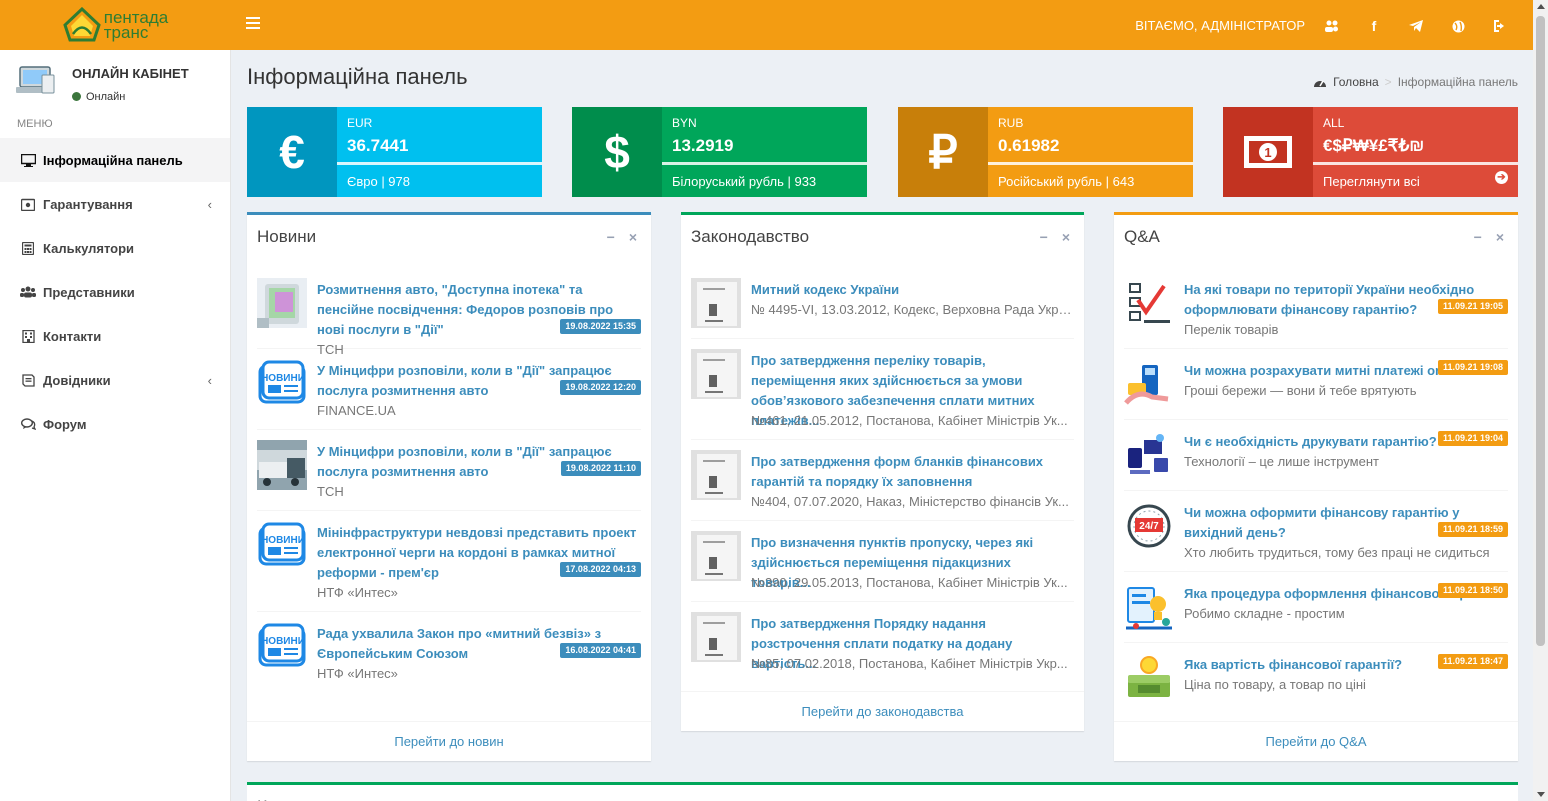  What do you see at coordinates (28, 336) in the screenshot?
I see `building-icon` at bounding box center [28, 336].